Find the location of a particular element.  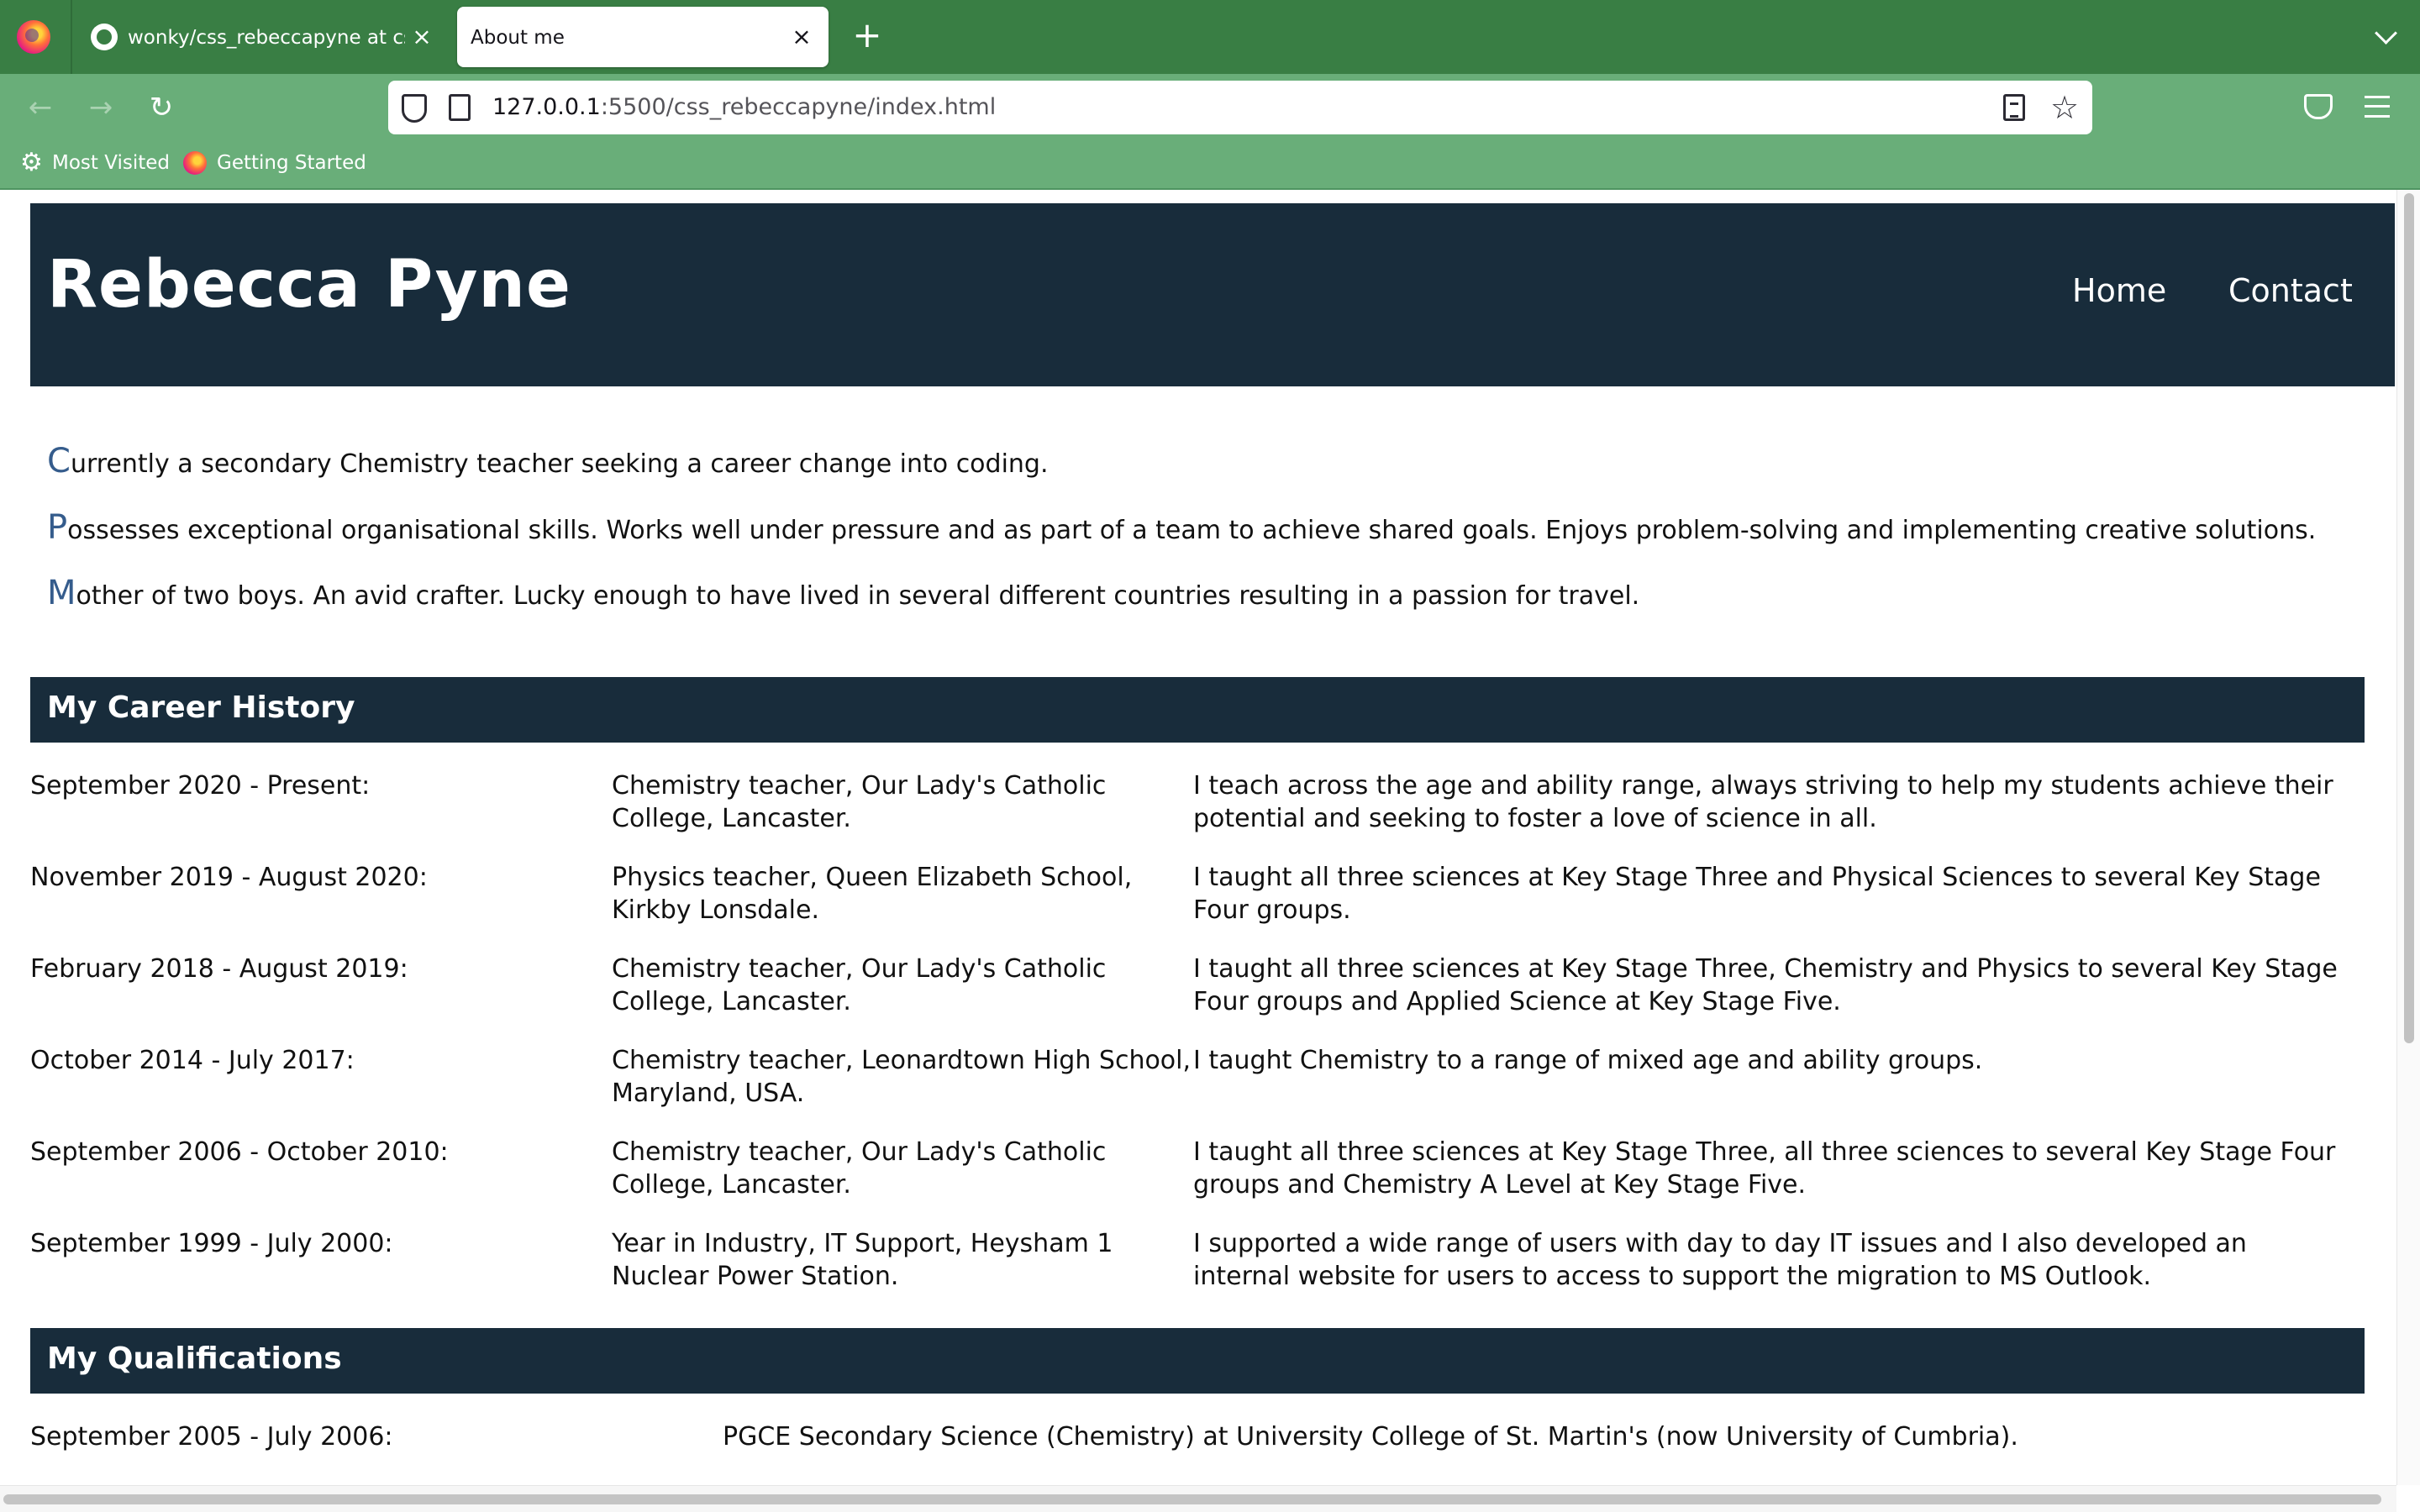

career-role-line: Year in Industry, IT Support, Heysham 1 is located at coordinates (863, 1243).